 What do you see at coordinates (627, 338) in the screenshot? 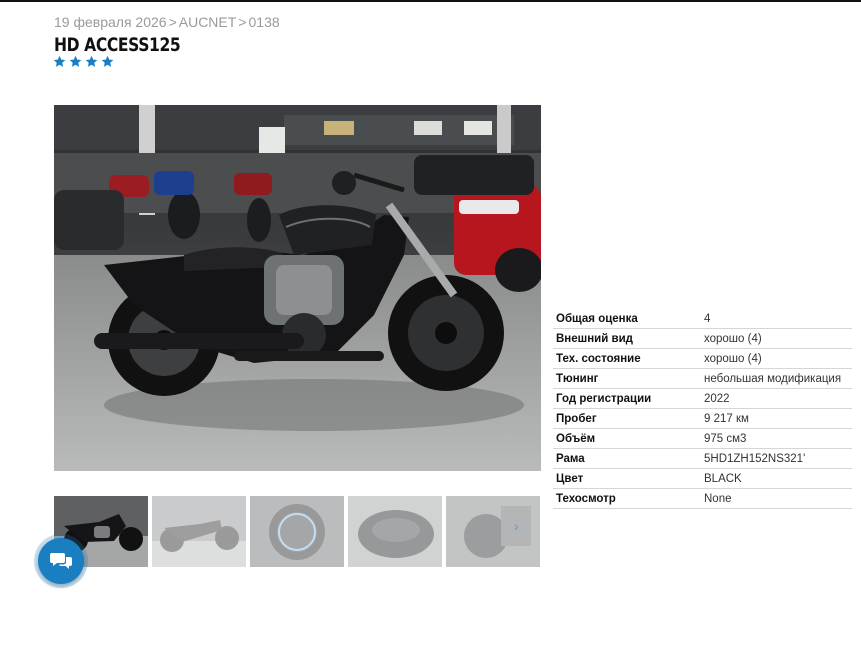
I see `spec-label: Внешний вид` at bounding box center [627, 338].